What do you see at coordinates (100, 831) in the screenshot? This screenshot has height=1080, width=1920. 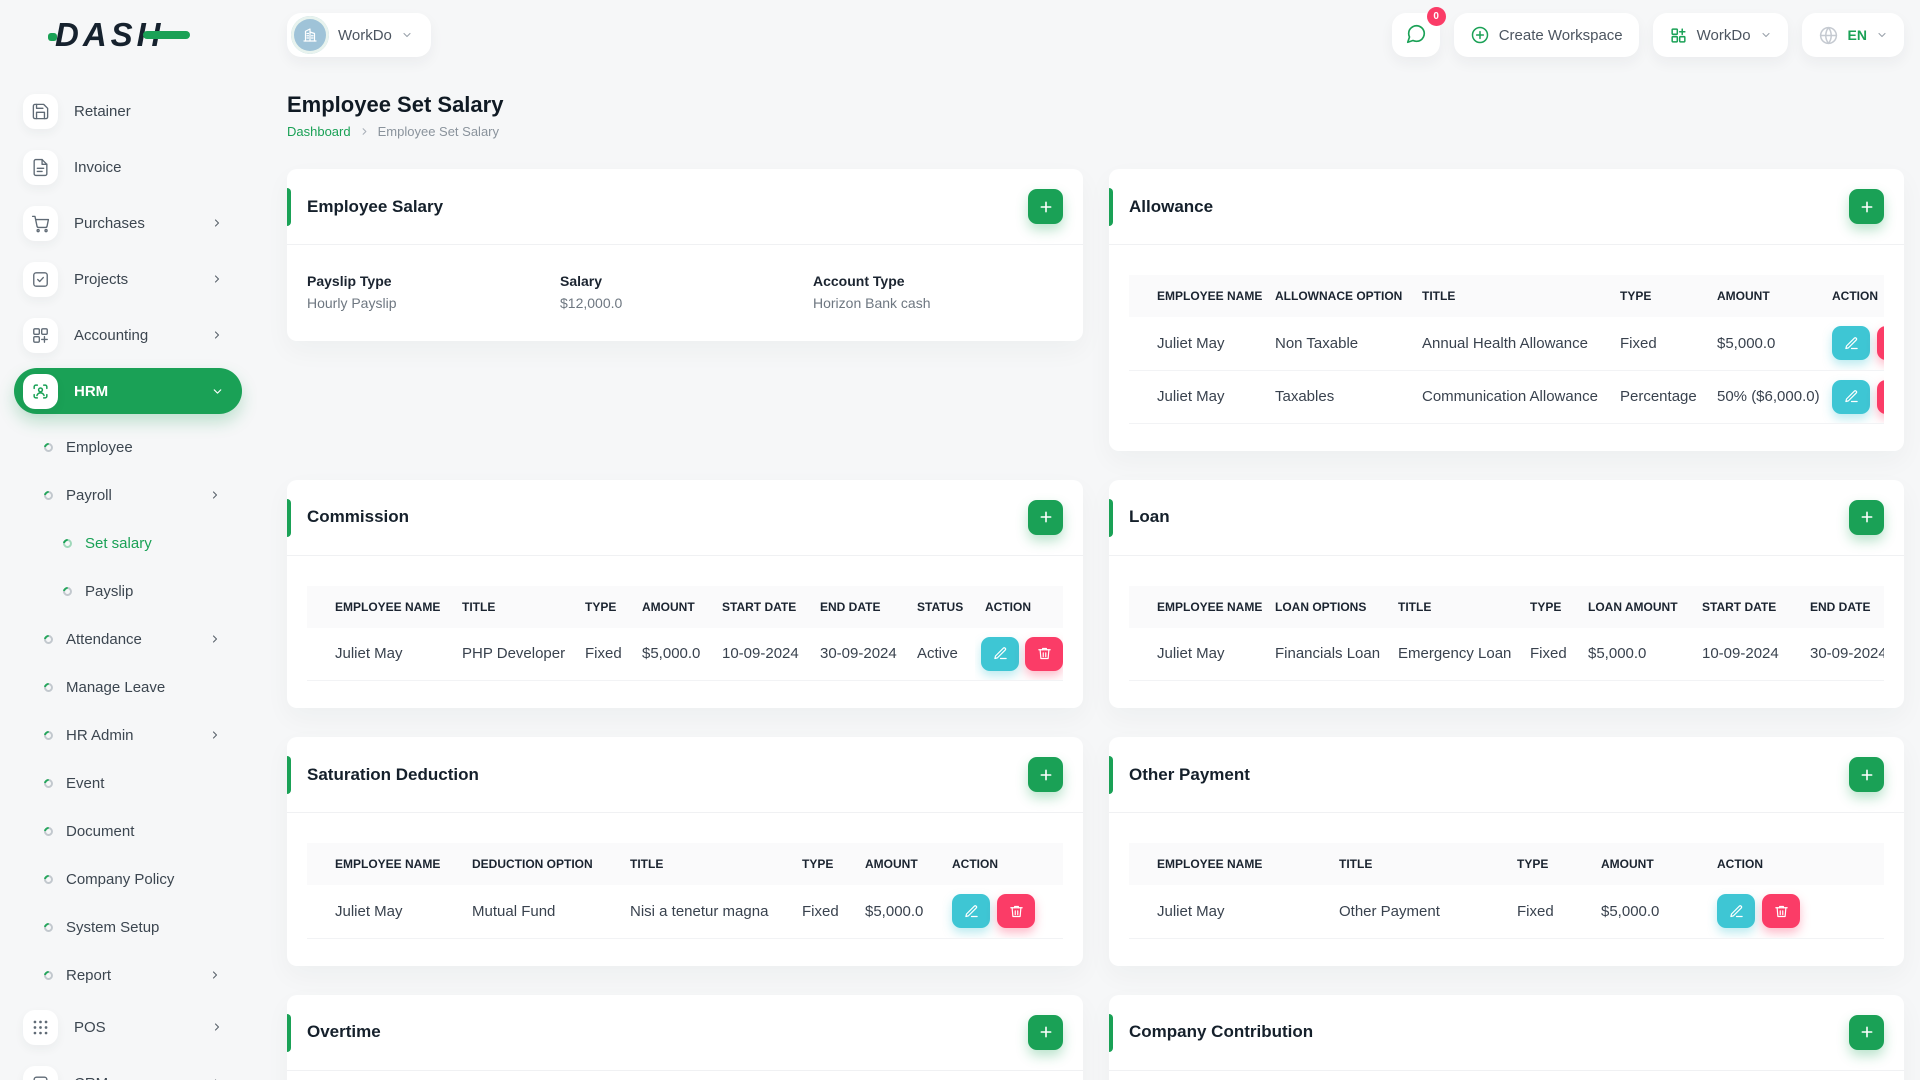 I see `sidebar-item-label: Document` at bounding box center [100, 831].